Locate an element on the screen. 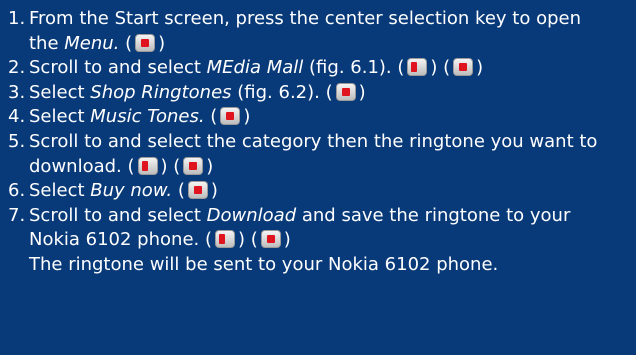  shop-ringtones-term: Shop Ringtones is located at coordinates (161, 92).